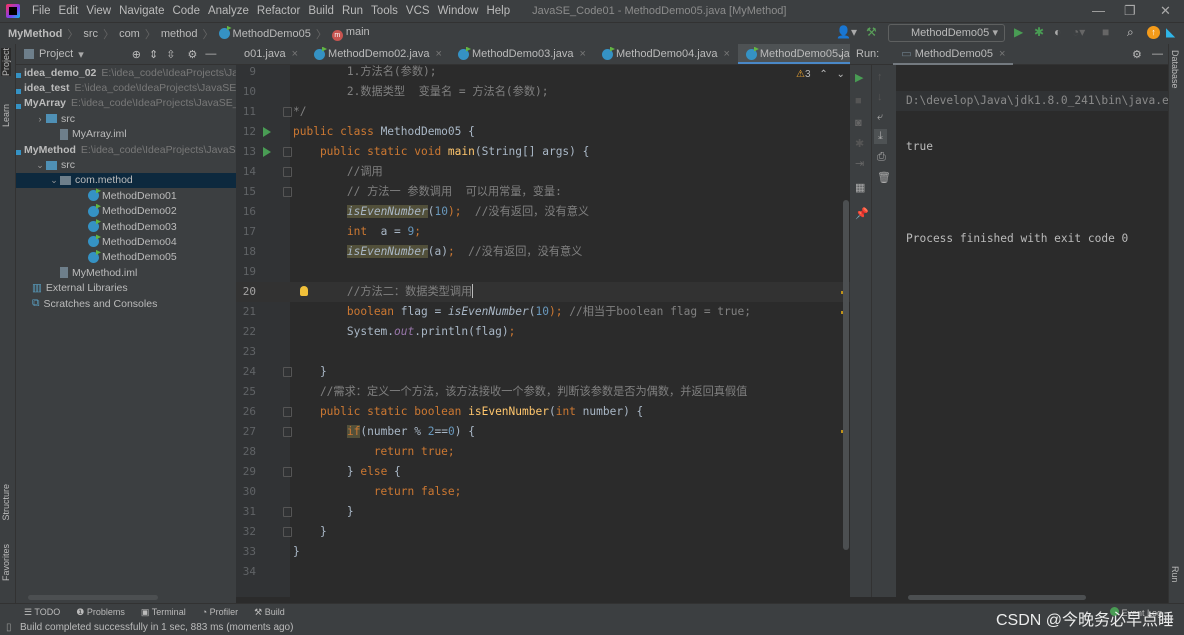 Image resolution: width=1184 pixels, height=635 pixels. What do you see at coordinates (136, 54) in the screenshot?
I see `locate-icon: ⊕` at bounding box center [136, 54].